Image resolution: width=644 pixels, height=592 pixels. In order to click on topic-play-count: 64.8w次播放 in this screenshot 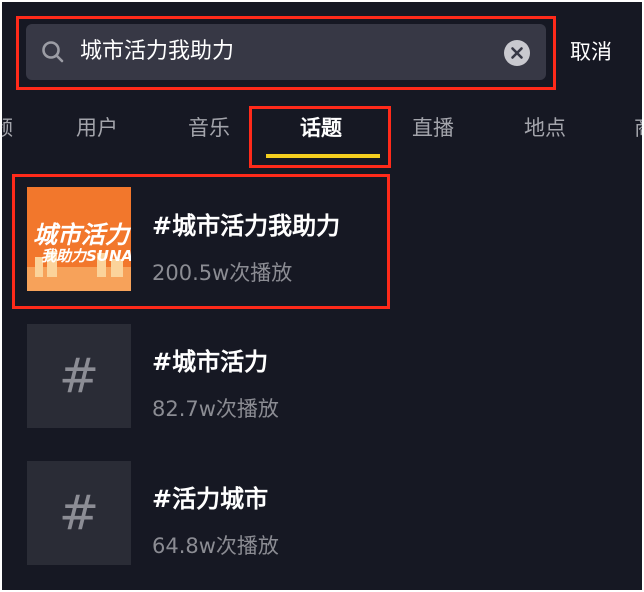, I will do `click(215, 546)`.